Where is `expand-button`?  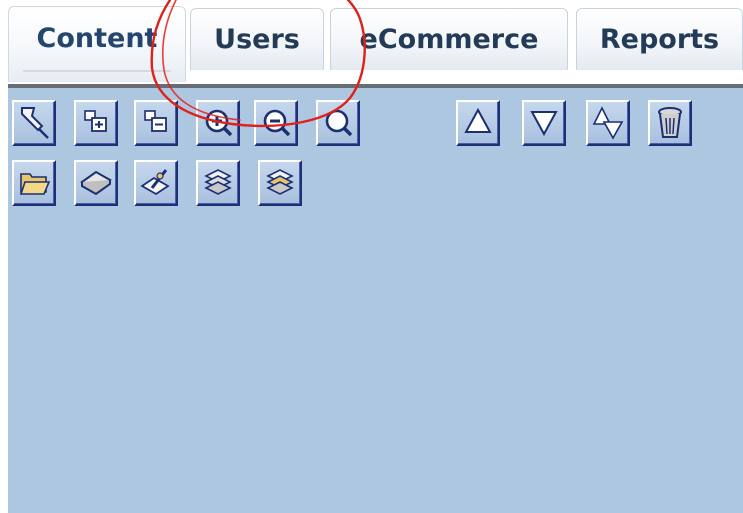 expand-button is located at coordinates (96, 123).